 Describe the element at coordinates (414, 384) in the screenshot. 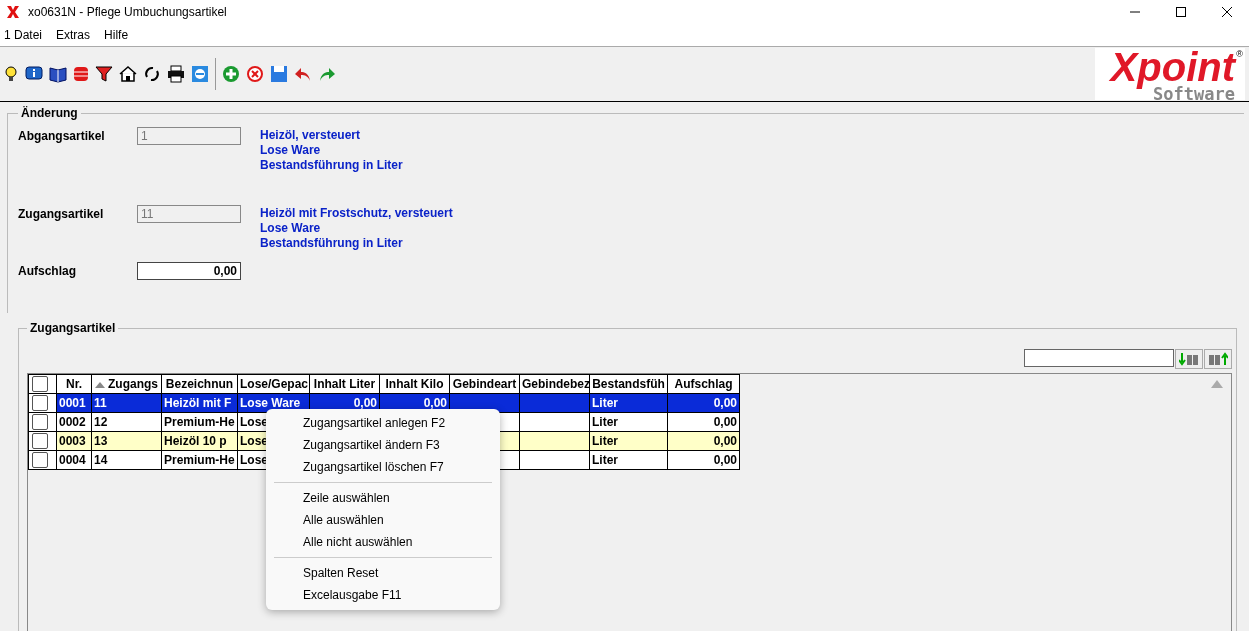

I see `column-header: Inhalt Kilo` at that location.